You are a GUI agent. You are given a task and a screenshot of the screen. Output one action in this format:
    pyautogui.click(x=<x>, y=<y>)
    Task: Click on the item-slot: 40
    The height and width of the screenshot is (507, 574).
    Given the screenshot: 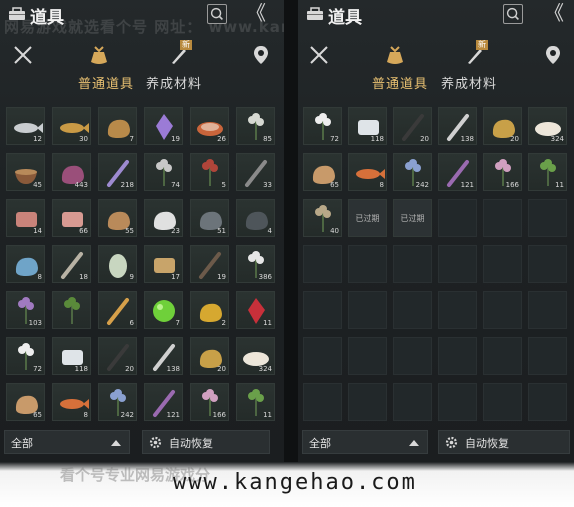 What is the action you would take?
    pyautogui.click(x=322, y=218)
    